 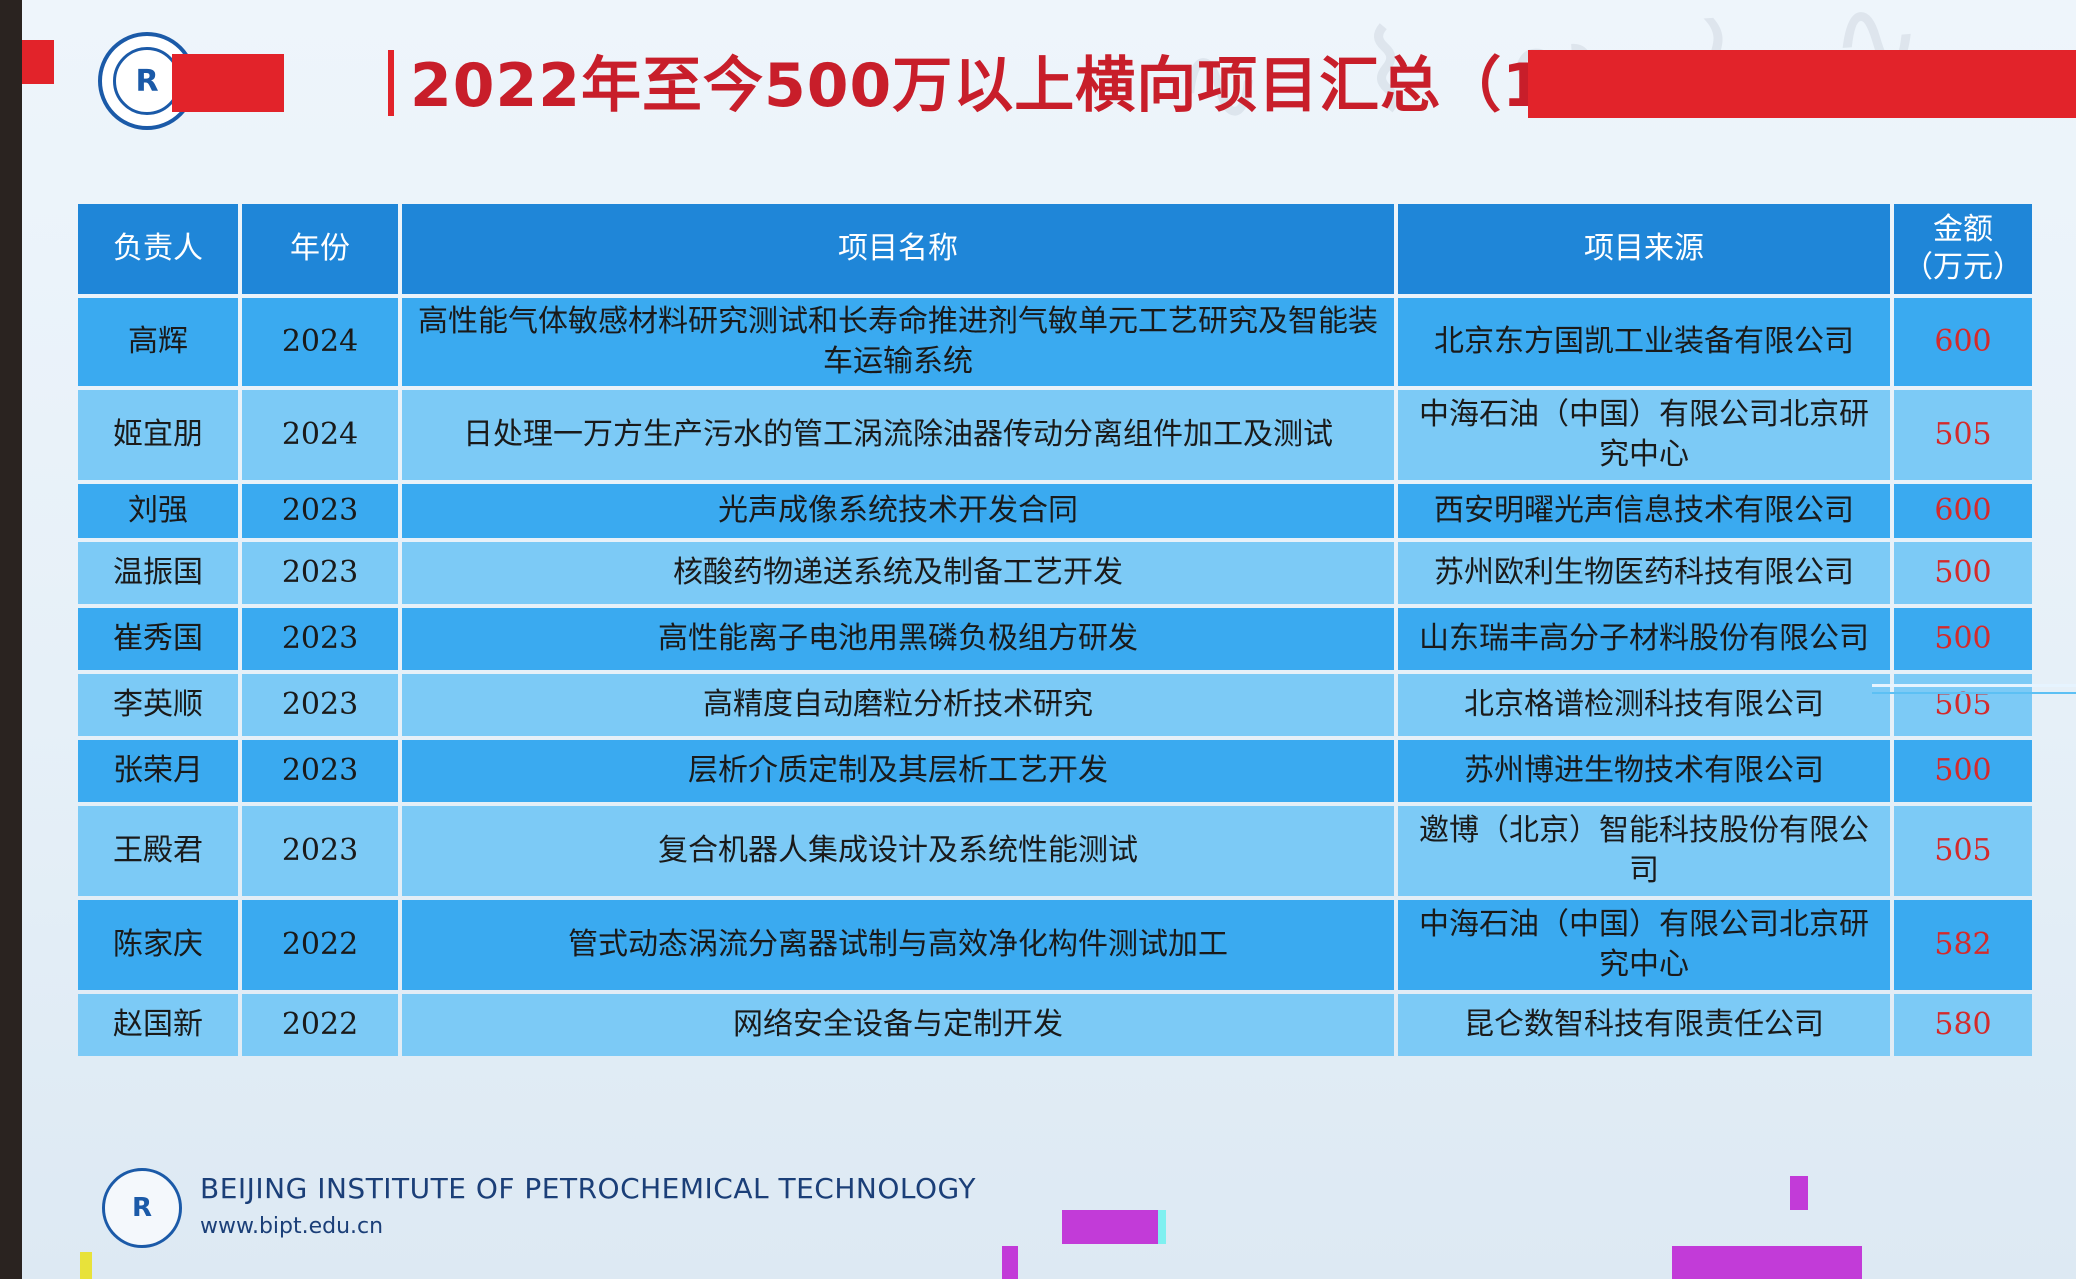 What do you see at coordinates (1644, 511) in the screenshot?
I see `cell-source: 西安明曜光声信息技术有限公司` at bounding box center [1644, 511].